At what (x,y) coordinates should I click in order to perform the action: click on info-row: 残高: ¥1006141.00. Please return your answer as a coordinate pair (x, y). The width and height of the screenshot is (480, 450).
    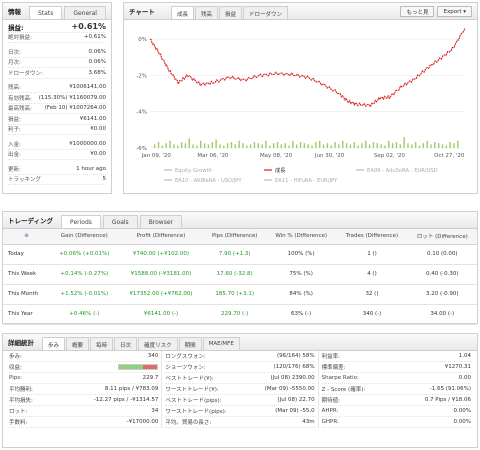
    Looking at the image, I should click on (57, 88).